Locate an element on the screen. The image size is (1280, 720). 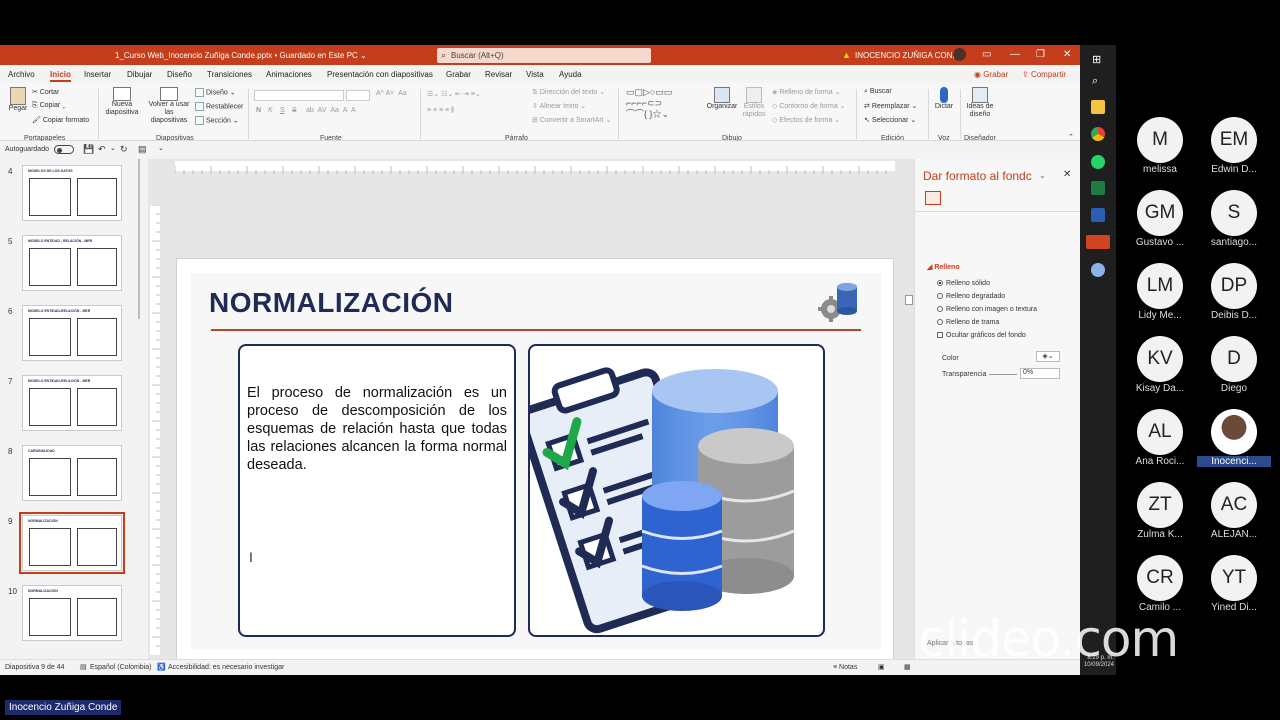
notes-button: ≡ Notas is located at coordinates (845, 667).